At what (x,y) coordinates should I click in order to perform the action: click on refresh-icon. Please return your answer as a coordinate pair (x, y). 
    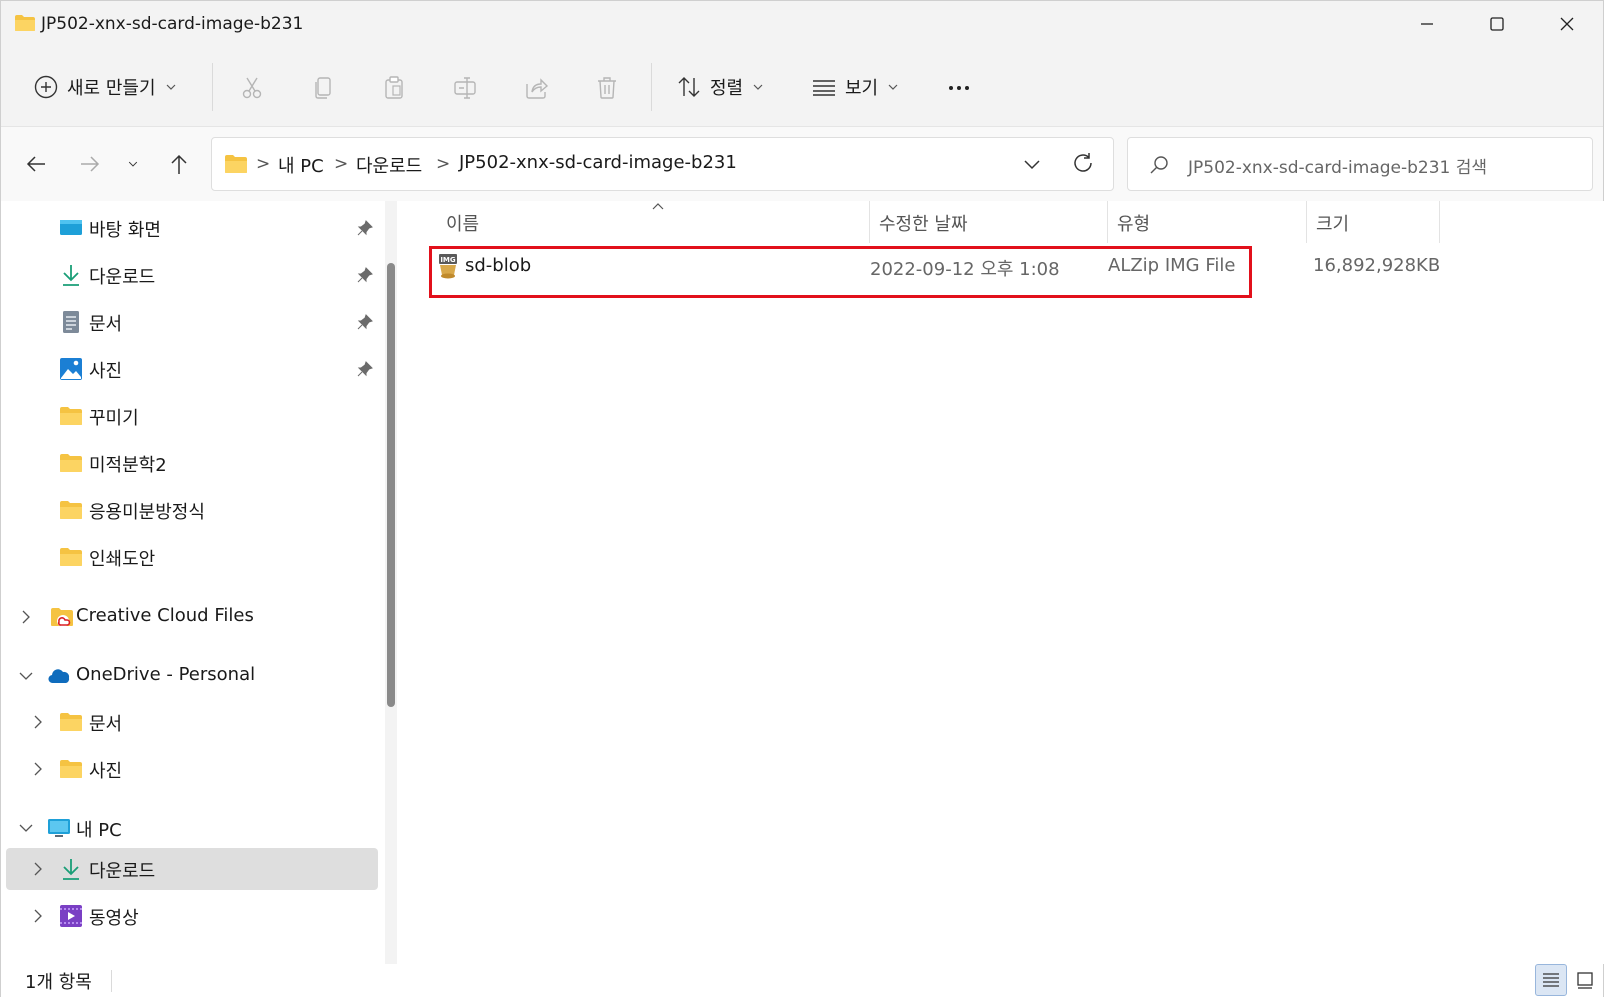
    Looking at the image, I should click on (1083, 163).